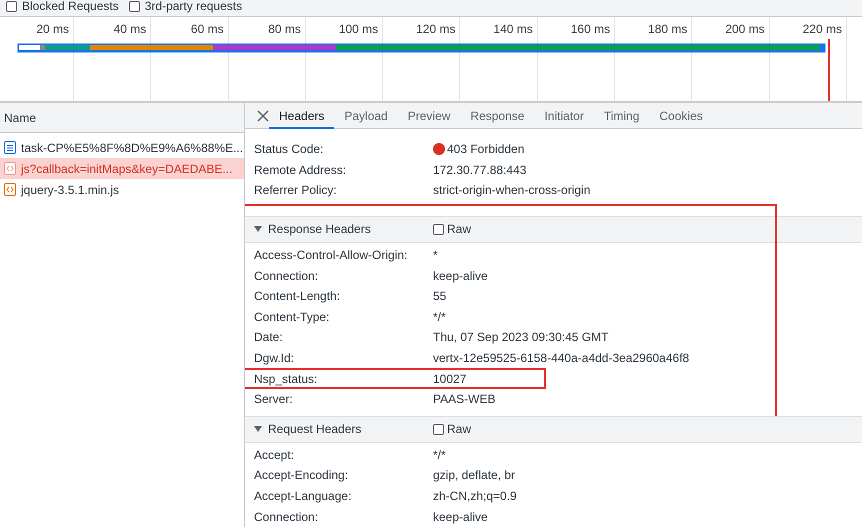 Image resolution: width=862 pixels, height=527 pixels. Describe the element at coordinates (561, 358) in the screenshot. I see `header-value: vertx-12e59525-6158-440a-a4dd-3ea2960a46f8` at that location.